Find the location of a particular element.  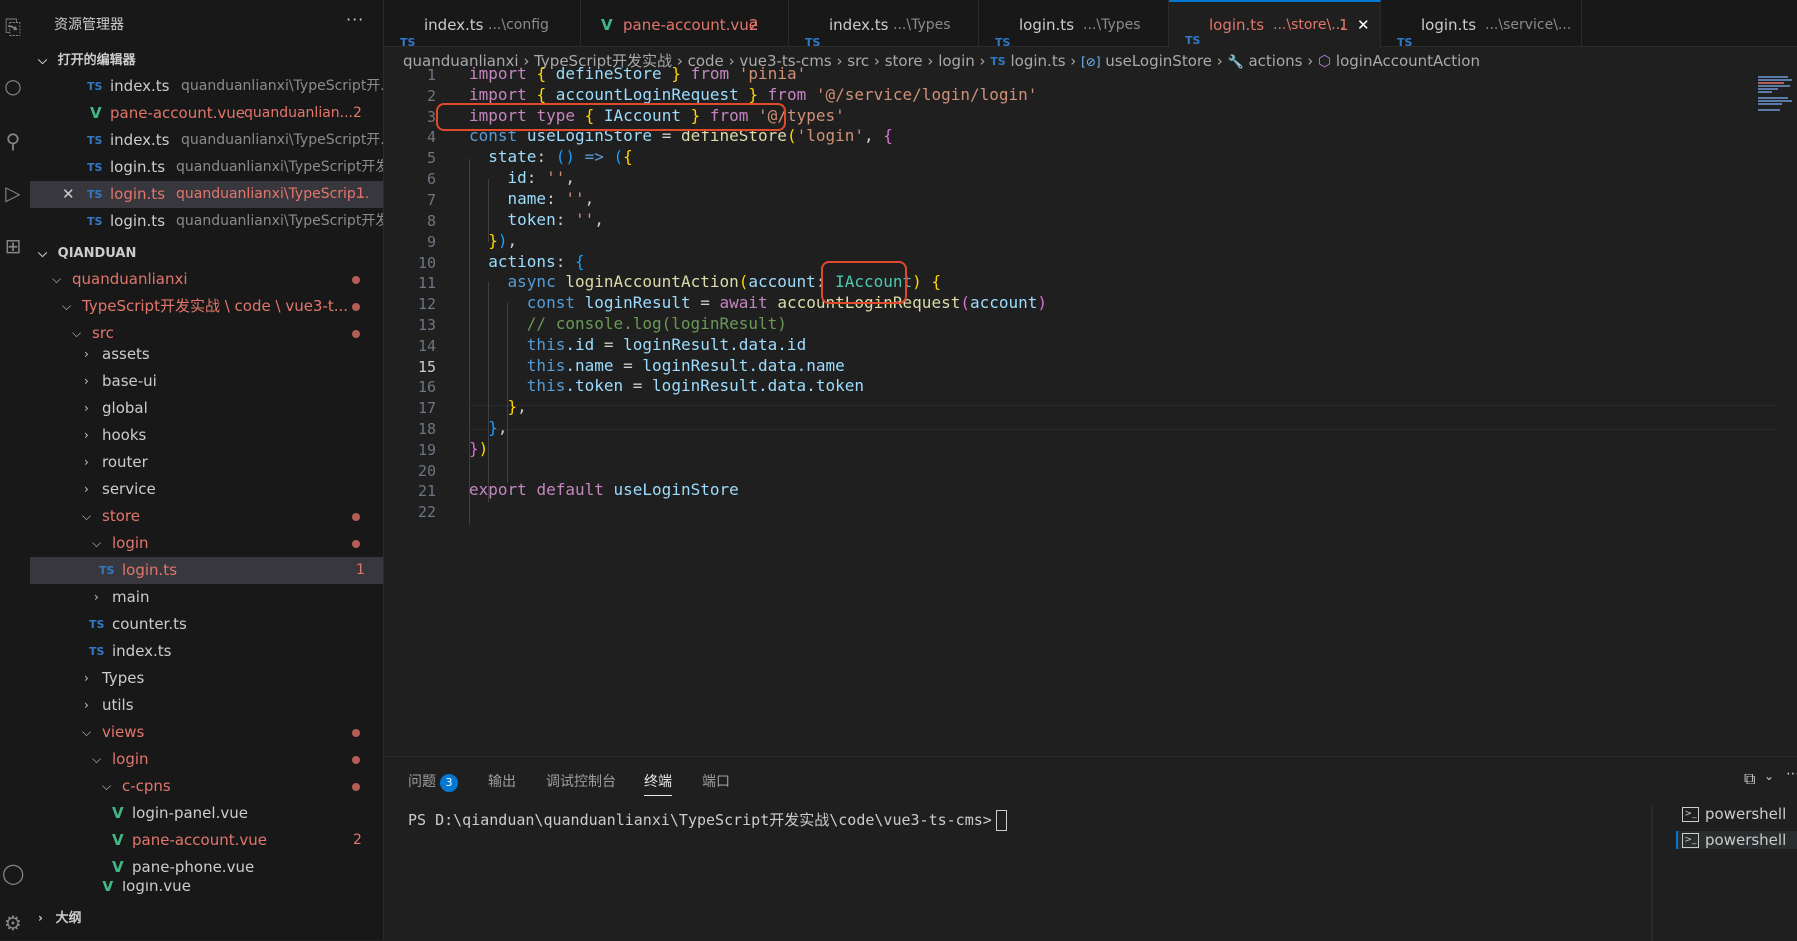

highlight-box-import-type is located at coordinates (611, 117).